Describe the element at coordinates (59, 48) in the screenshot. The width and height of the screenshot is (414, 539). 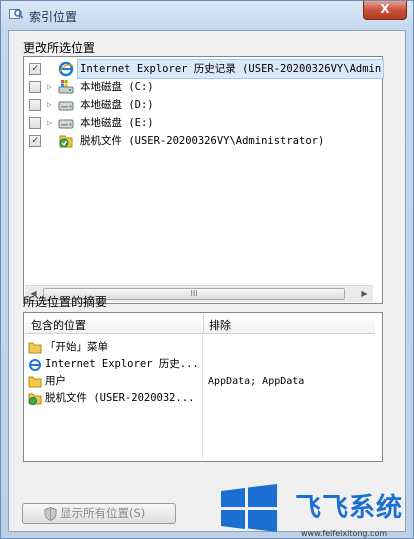
I see `change-locations-label: 更改所选位置` at that location.